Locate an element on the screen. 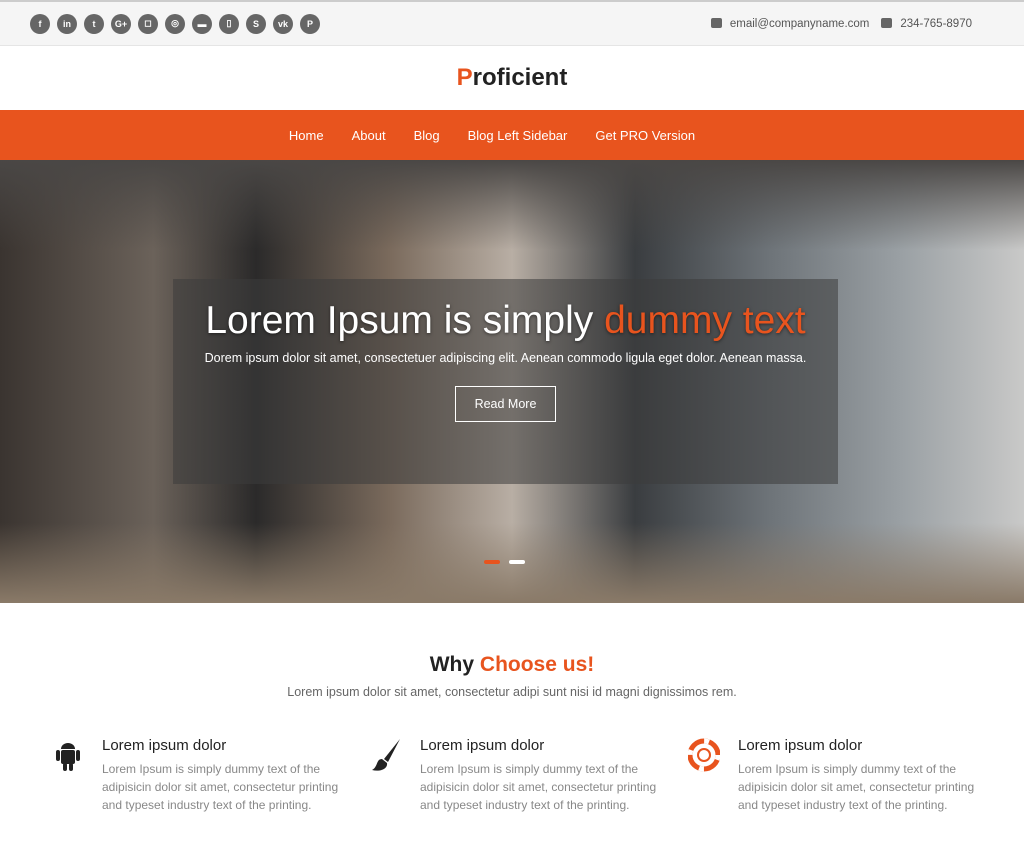  logo-initial: P is located at coordinates (464, 77).